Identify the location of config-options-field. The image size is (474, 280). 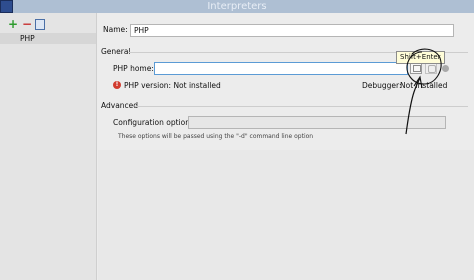
(317, 122).